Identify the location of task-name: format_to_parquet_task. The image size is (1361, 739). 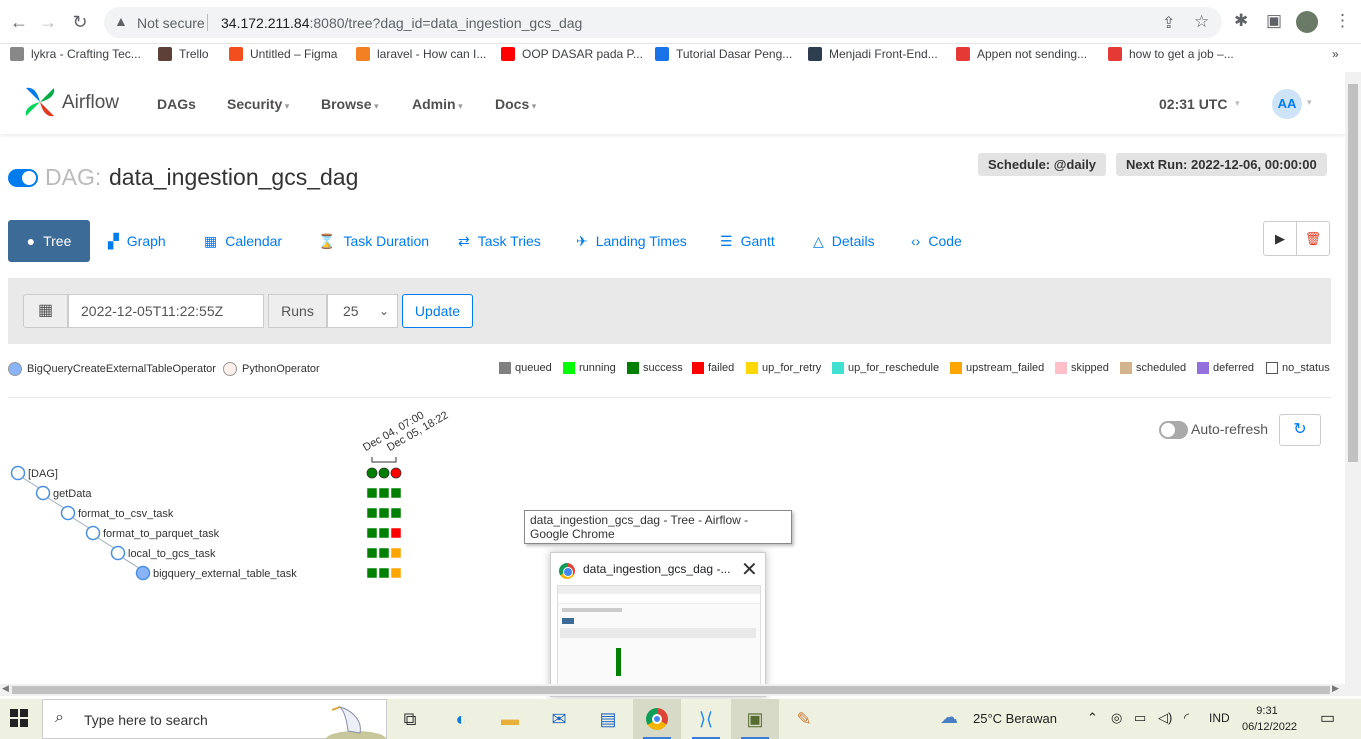
(161, 534).